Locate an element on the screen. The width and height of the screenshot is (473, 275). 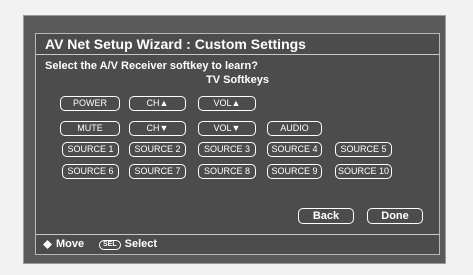
wizard-title: AV Net Setup Wizard : Custom Settings is located at coordinates (237, 44).